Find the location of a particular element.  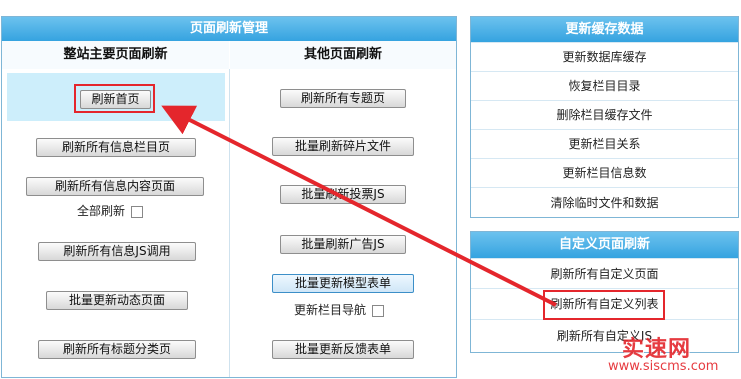

cache-item-clear-temp: 清除临时文件和数据 is located at coordinates (604, 202).